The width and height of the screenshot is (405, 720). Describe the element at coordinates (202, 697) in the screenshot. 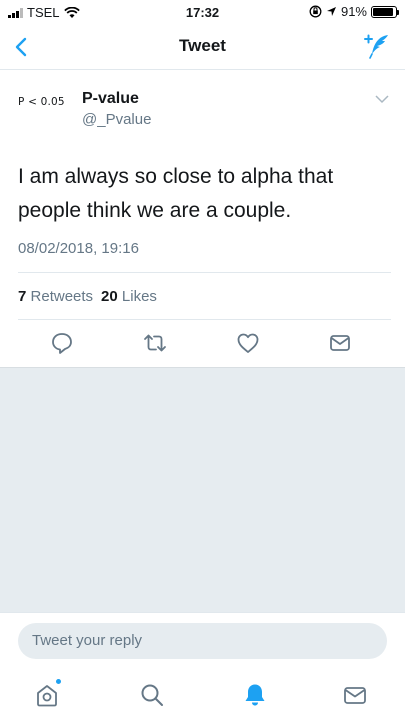

I see `tab-bar` at that location.